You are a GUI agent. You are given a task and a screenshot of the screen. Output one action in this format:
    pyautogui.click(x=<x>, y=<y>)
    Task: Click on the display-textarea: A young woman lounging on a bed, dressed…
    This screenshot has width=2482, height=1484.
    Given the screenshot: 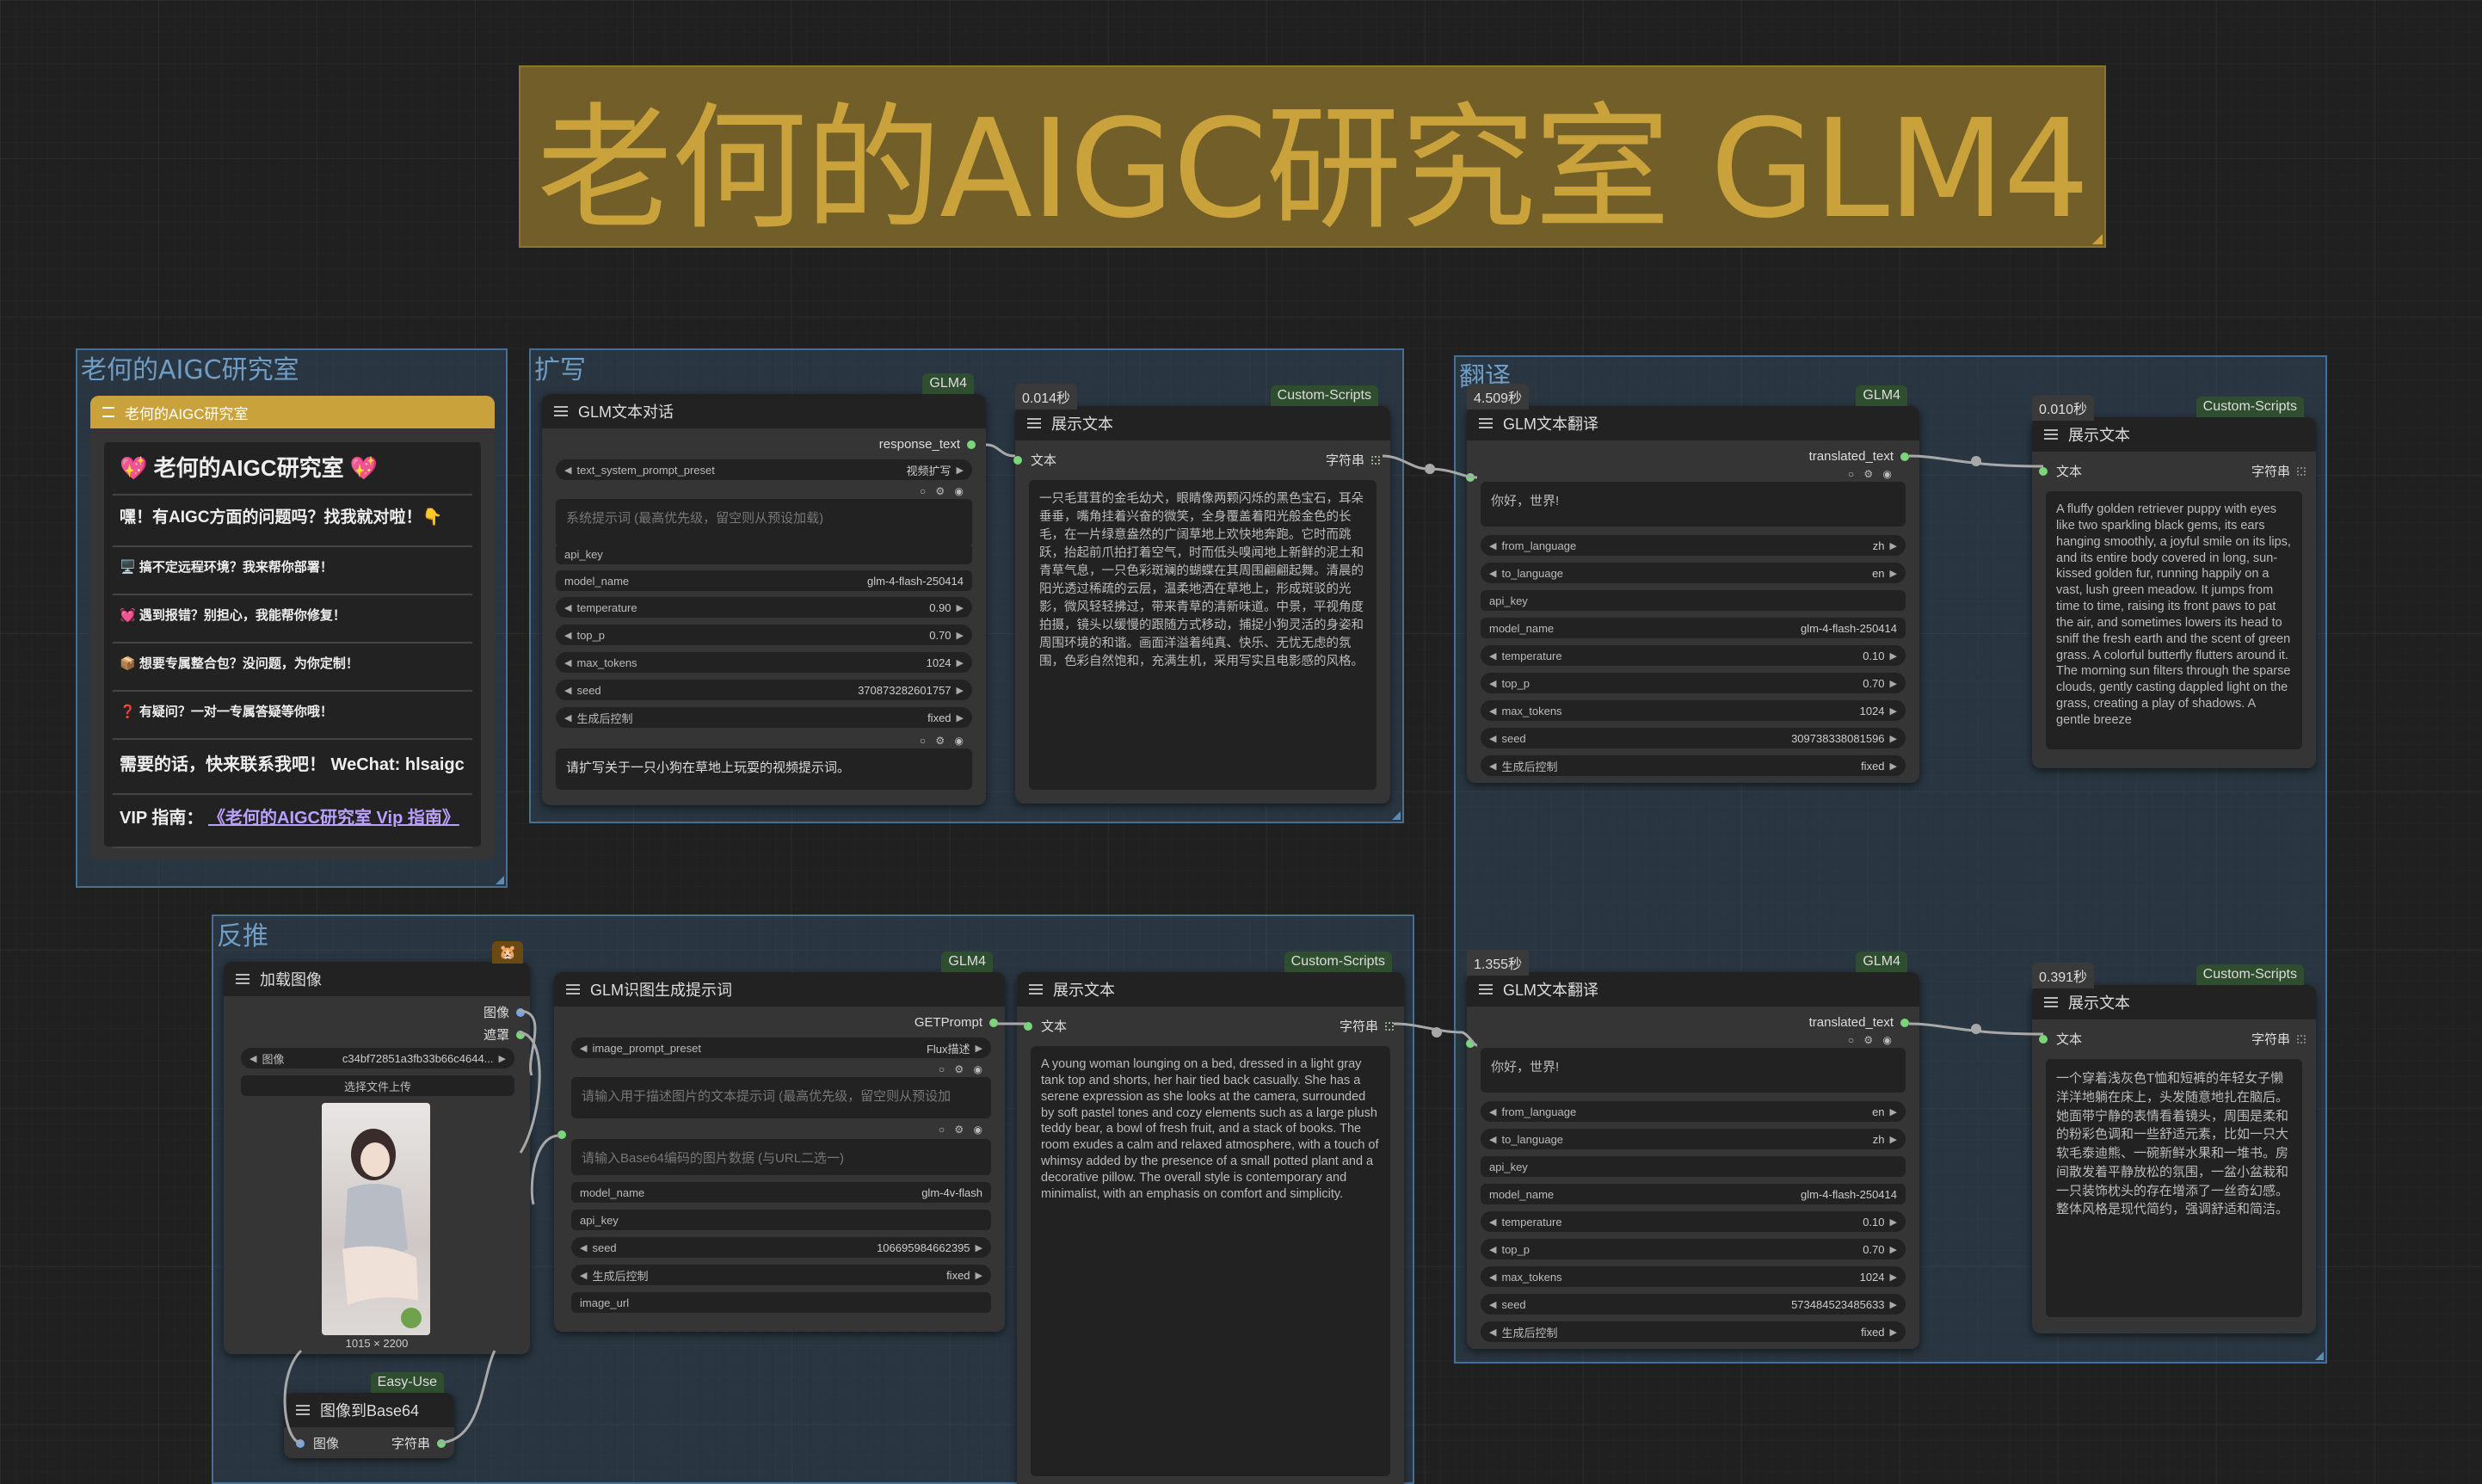 What is the action you would take?
    pyautogui.click(x=1210, y=1261)
    